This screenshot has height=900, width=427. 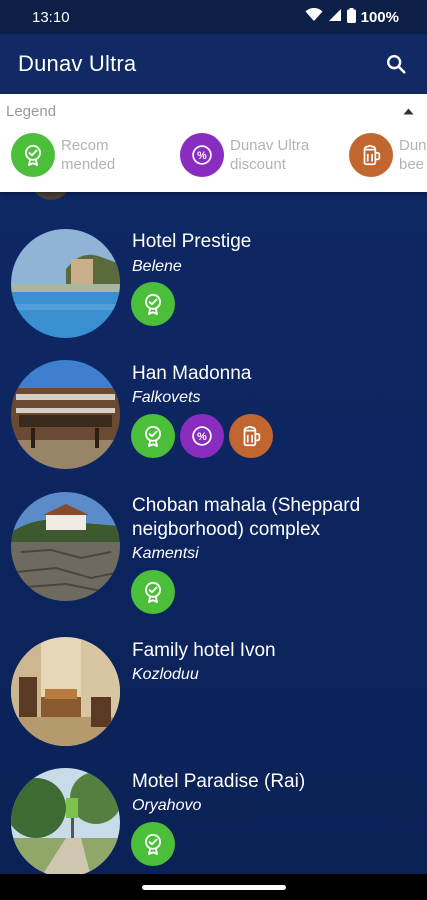 What do you see at coordinates (269, 155) in the screenshot?
I see `legend-label-discount: Dunav Ultra discount` at bounding box center [269, 155].